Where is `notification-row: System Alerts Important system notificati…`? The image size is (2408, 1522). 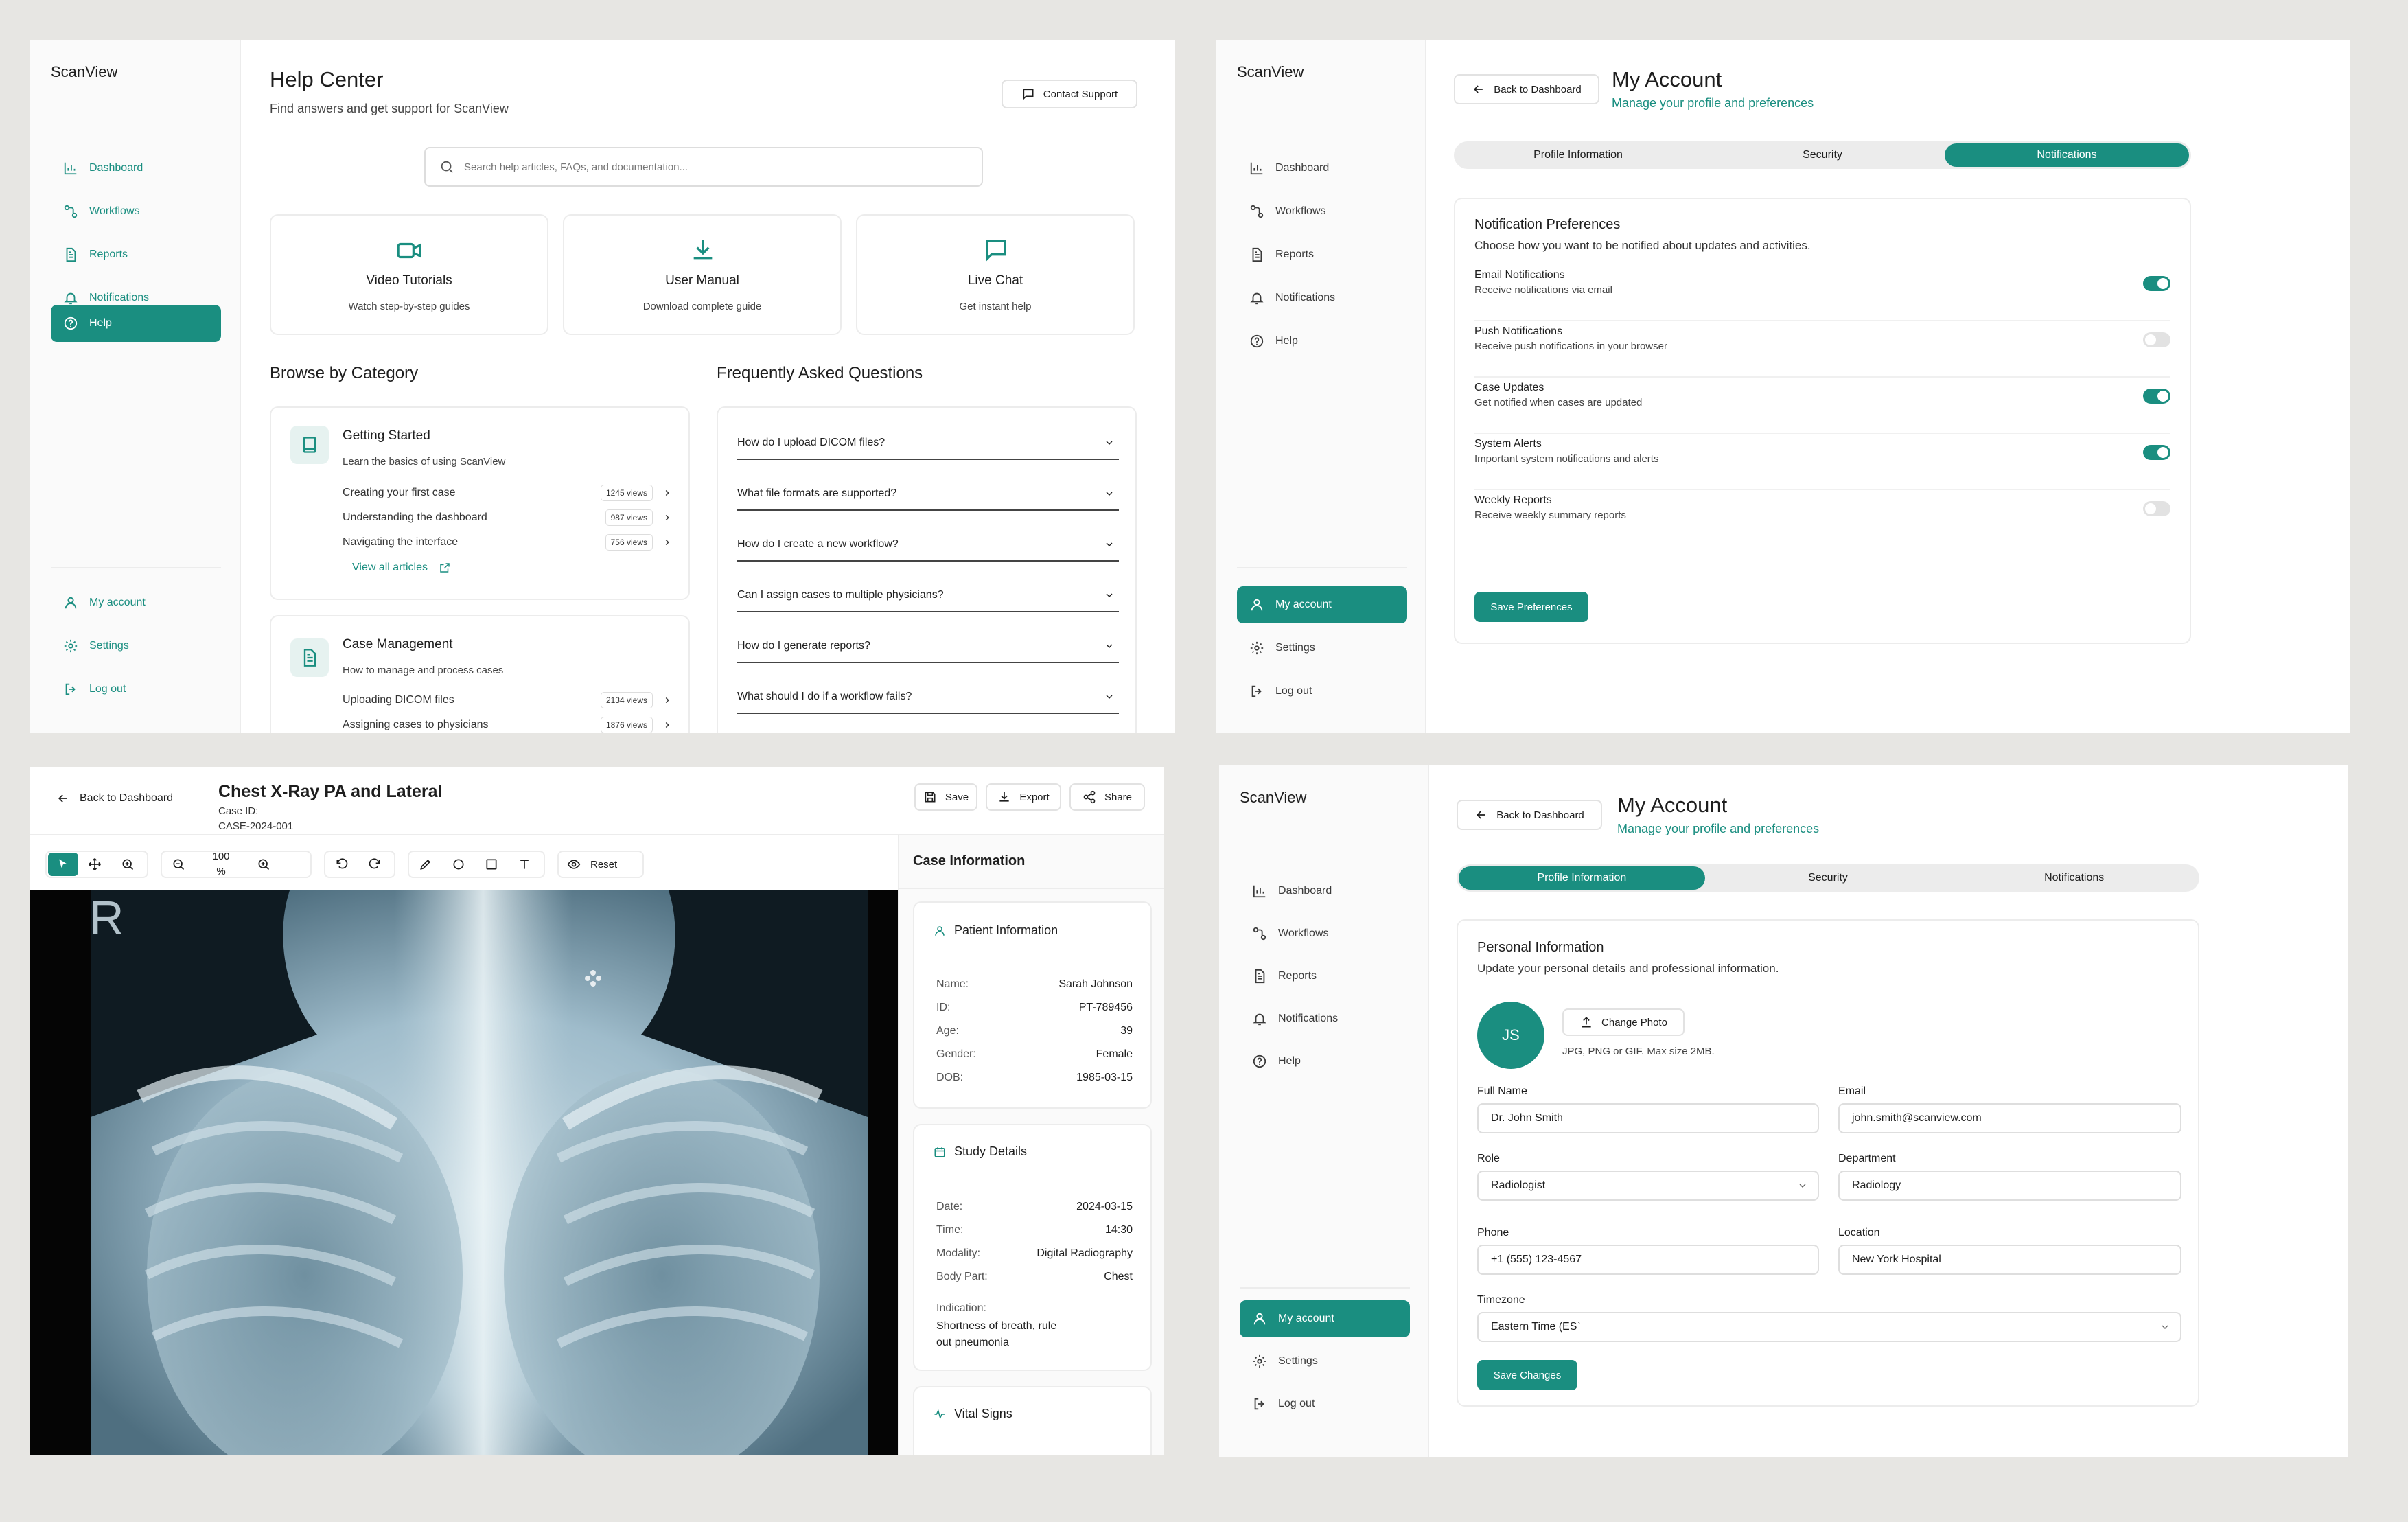
notification-row: System Alerts Important system notificati… is located at coordinates (1822, 462).